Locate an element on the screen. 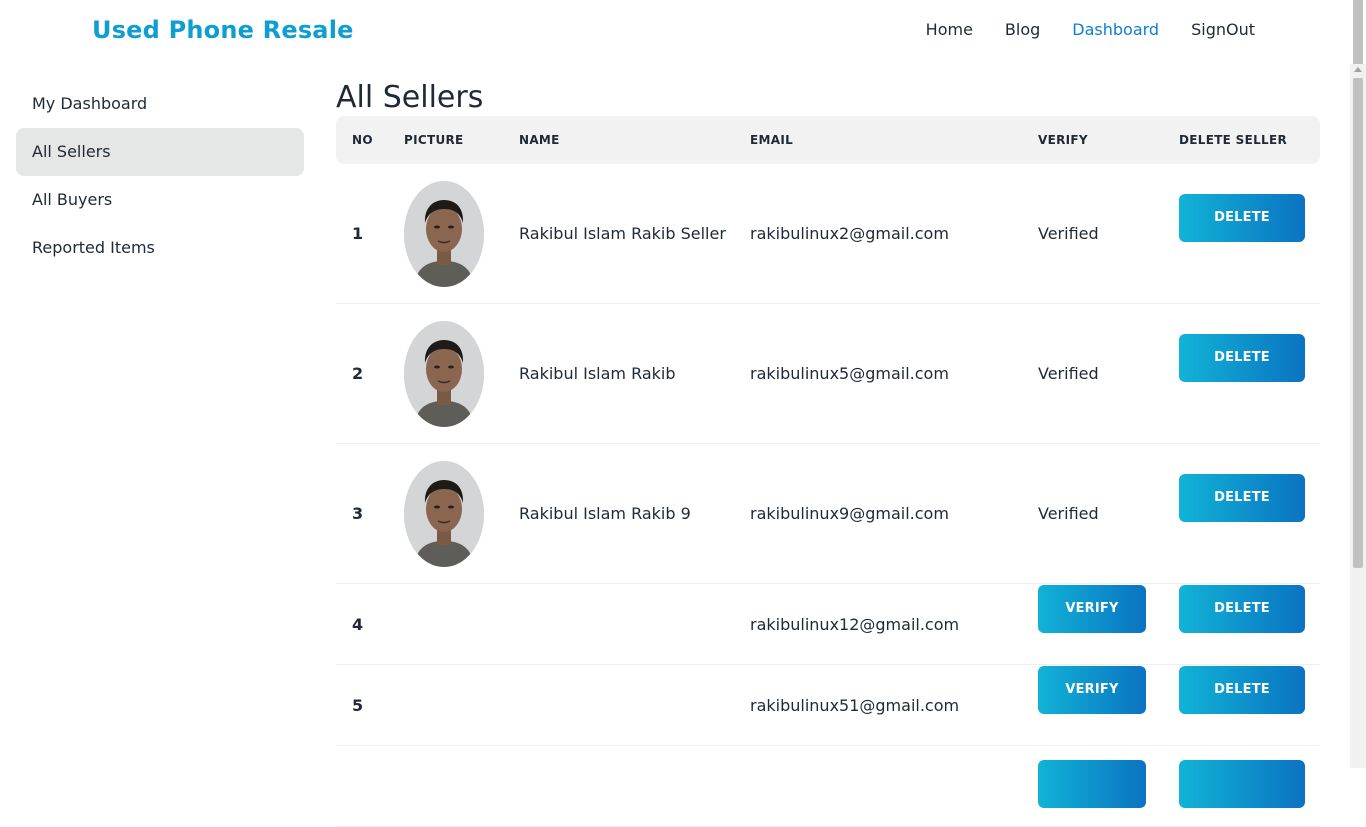  page-title: All Sellers is located at coordinates (410, 97).